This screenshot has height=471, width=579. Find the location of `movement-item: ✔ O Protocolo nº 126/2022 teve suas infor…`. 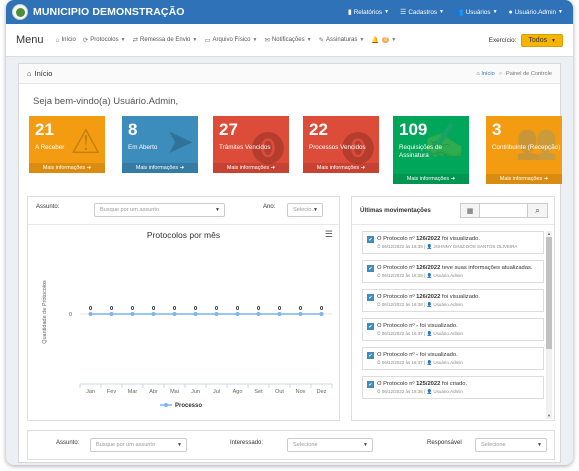

movement-item: ✔ O Protocolo nº 126/2022 teve suas infor… is located at coordinates (453, 271).